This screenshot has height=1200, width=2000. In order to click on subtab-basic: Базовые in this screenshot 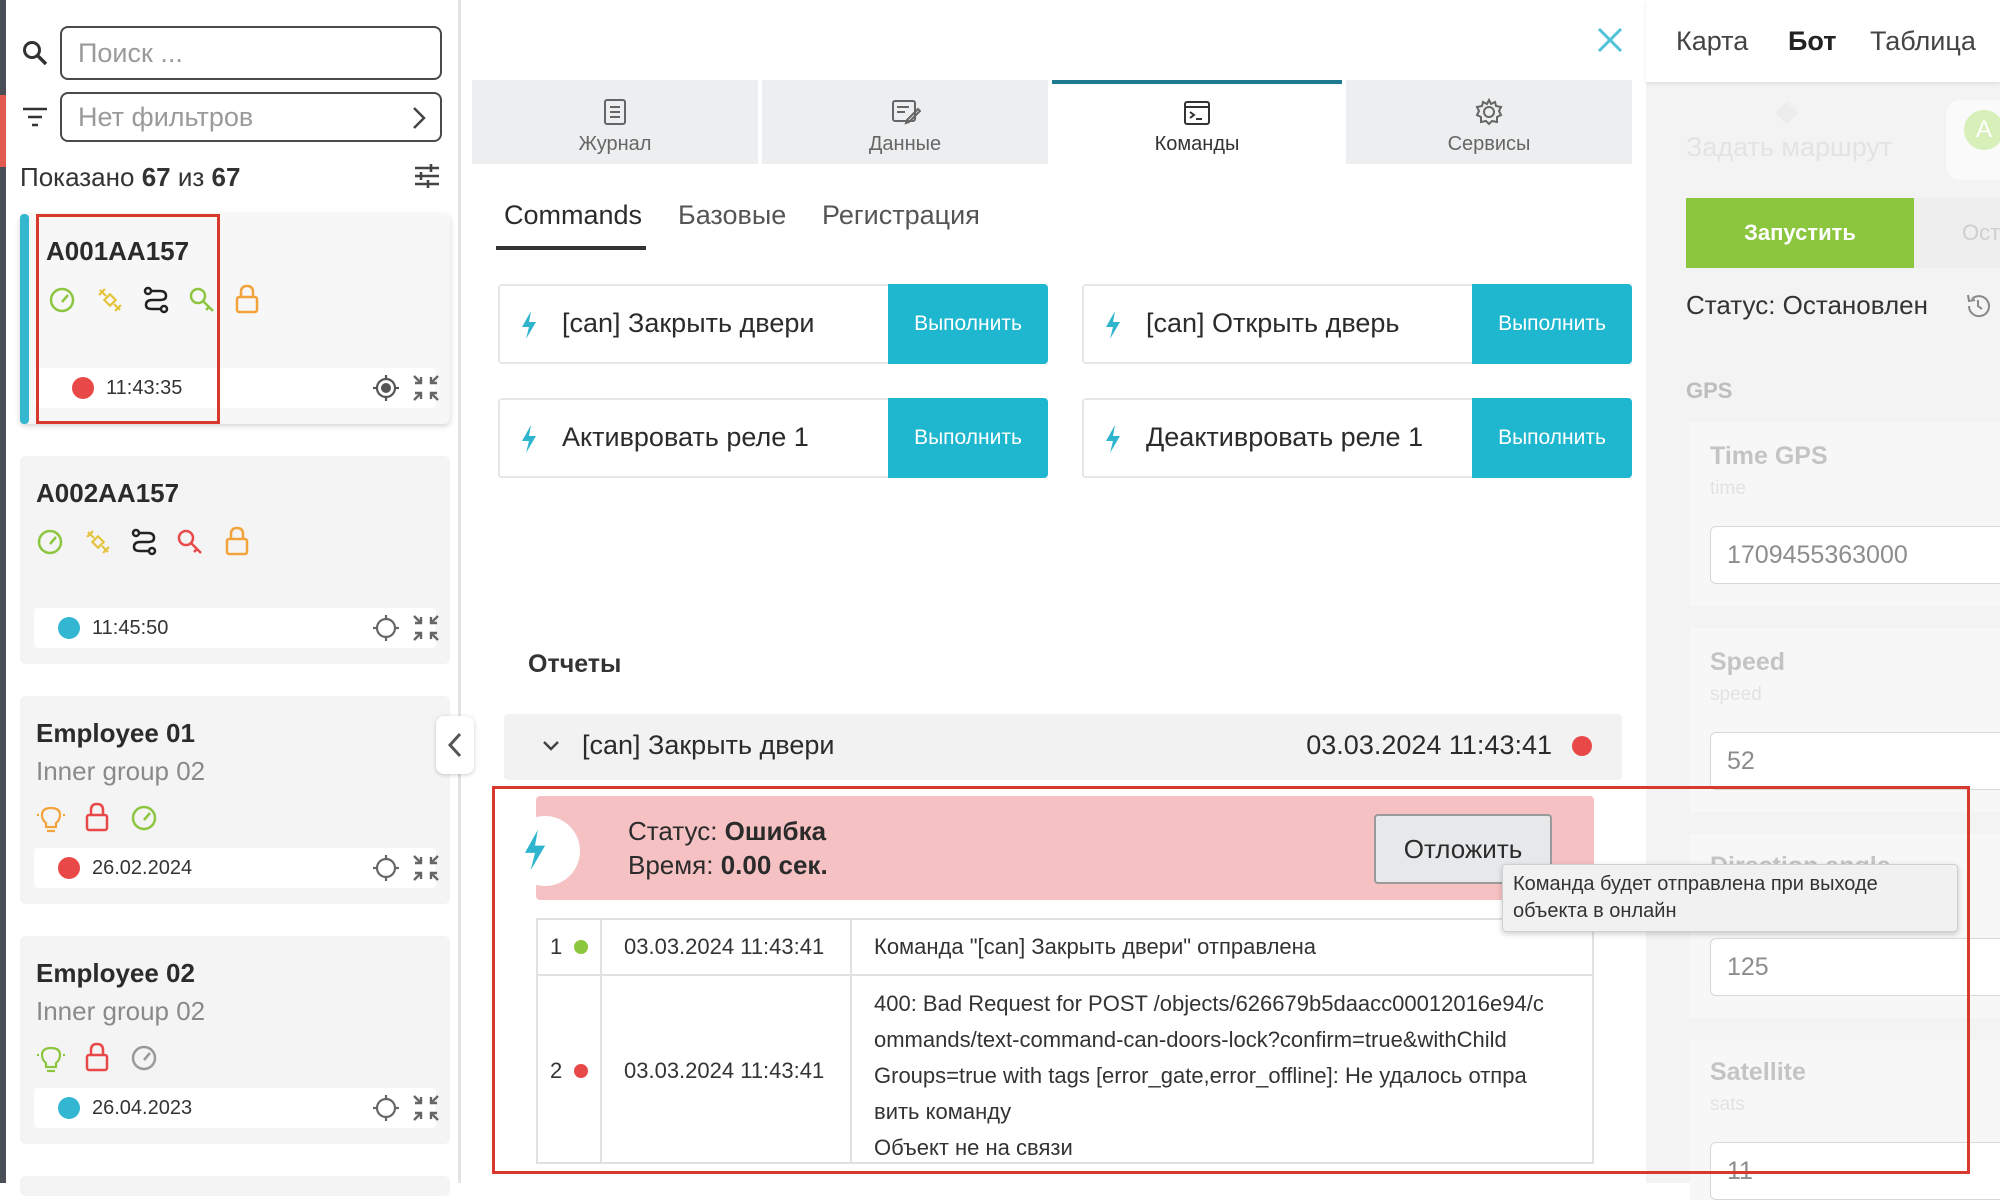, I will do `click(732, 215)`.